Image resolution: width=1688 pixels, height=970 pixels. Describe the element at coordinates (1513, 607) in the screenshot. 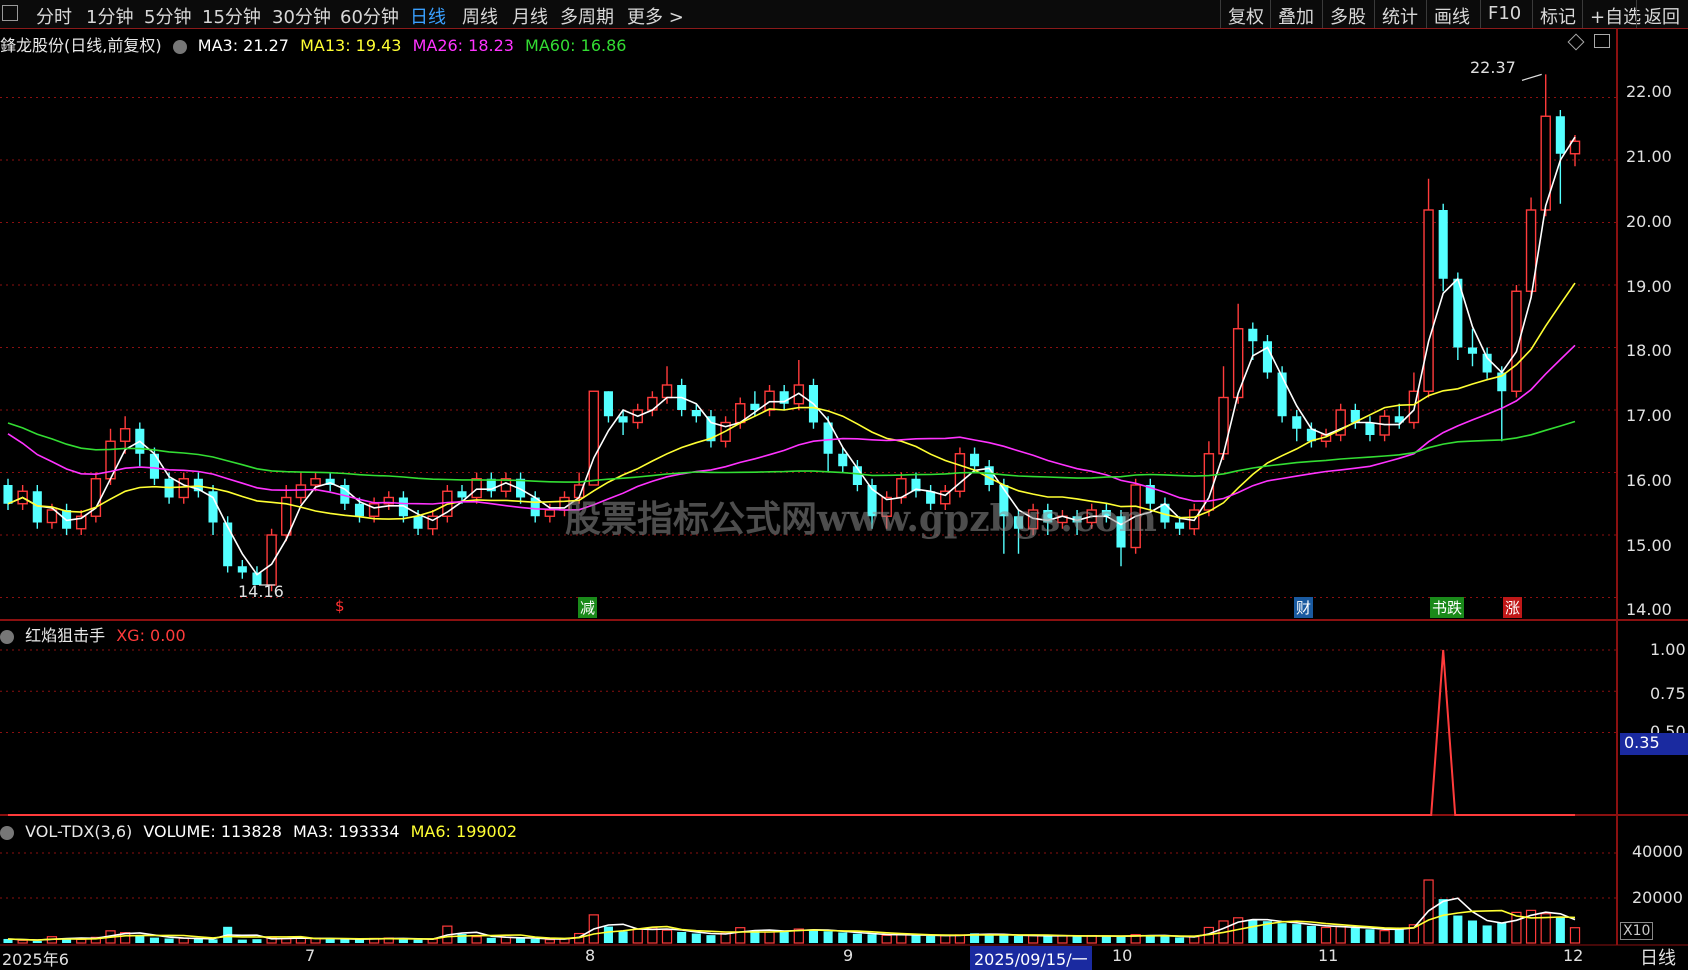

I see `event-marker: 涨` at that location.